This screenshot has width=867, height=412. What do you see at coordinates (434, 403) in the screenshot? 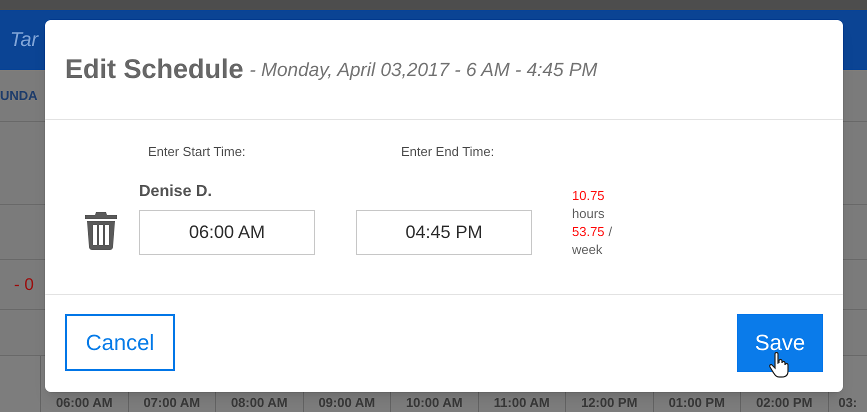
I see `time-slot-label: 10:00 AM` at bounding box center [434, 403].